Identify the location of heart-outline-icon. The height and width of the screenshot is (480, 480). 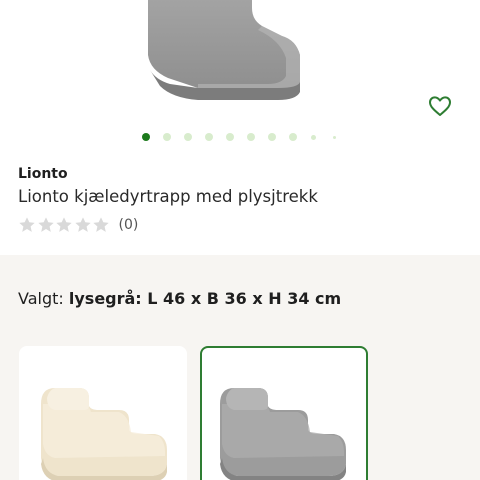
(440, 106).